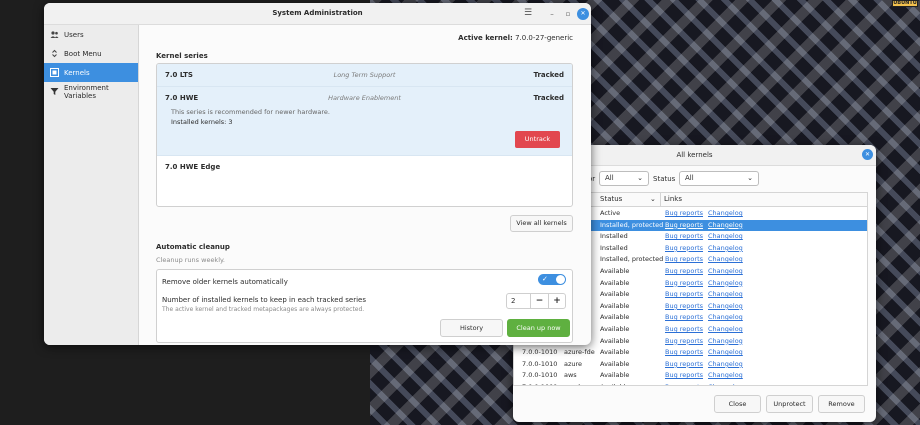  I want to click on untrack-button: Untrack, so click(537, 139).